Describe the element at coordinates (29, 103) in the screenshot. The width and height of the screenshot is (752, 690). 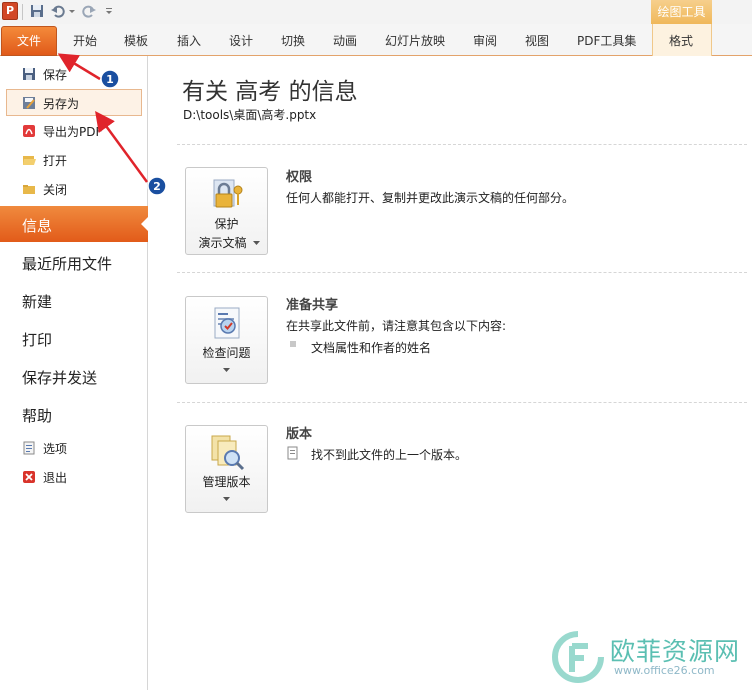
I see `save-as-icon` at that location.